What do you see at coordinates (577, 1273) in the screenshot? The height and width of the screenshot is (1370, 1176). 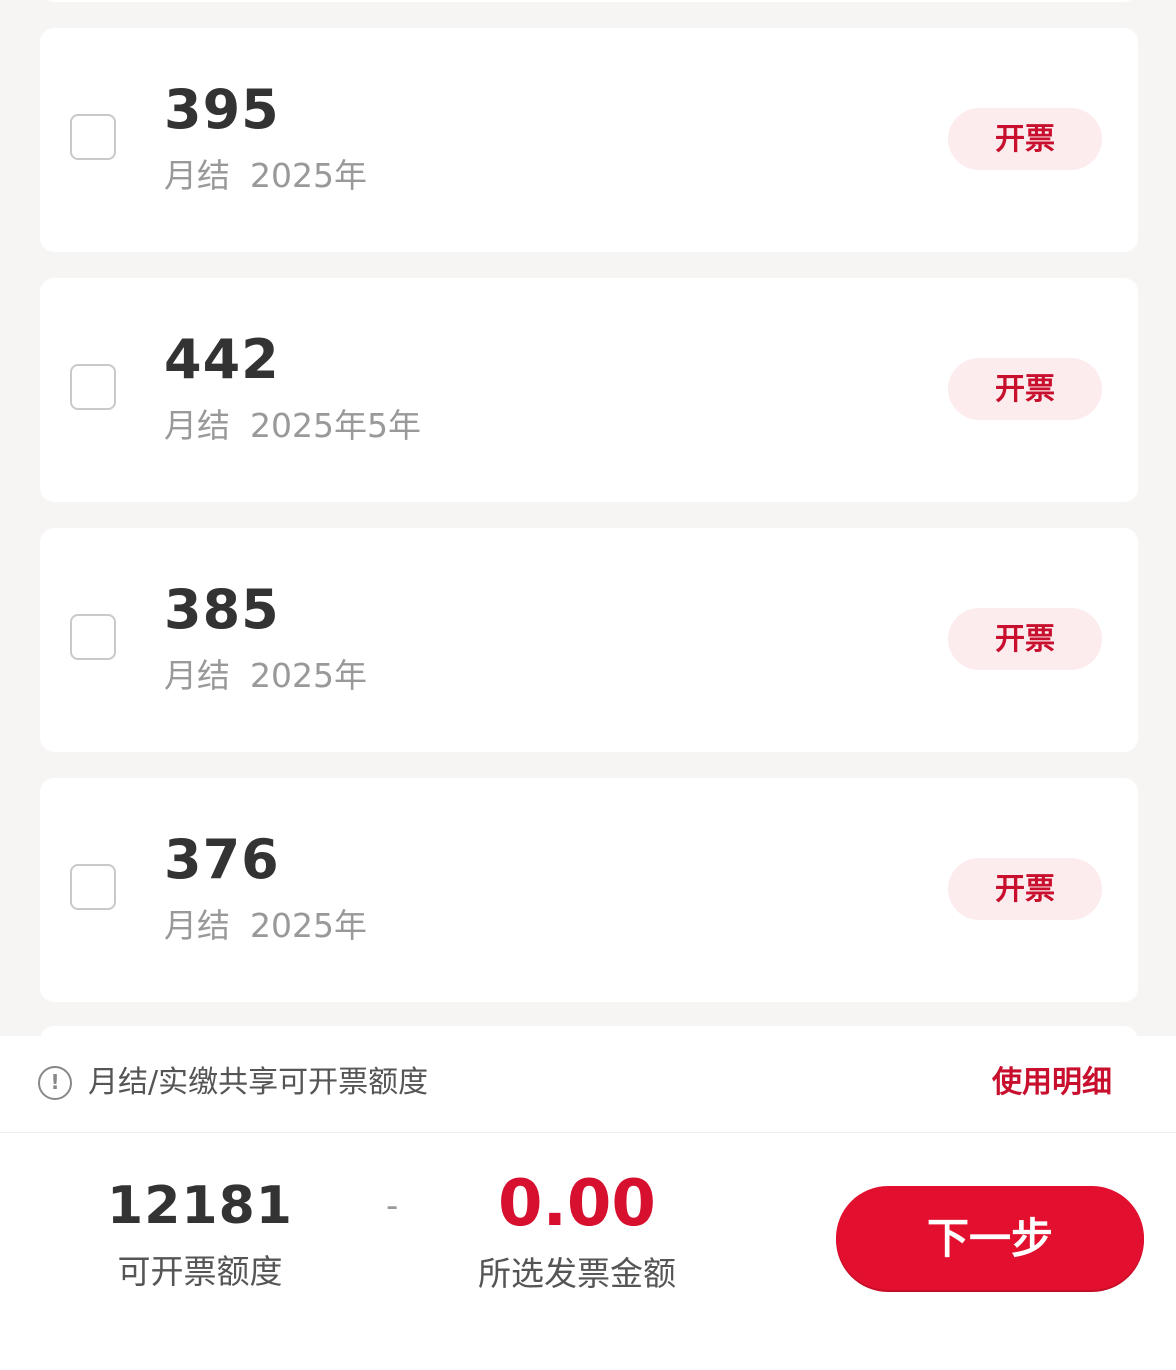 I see `selected-label: 所选发票金额` at bounding box center [577, 1273].